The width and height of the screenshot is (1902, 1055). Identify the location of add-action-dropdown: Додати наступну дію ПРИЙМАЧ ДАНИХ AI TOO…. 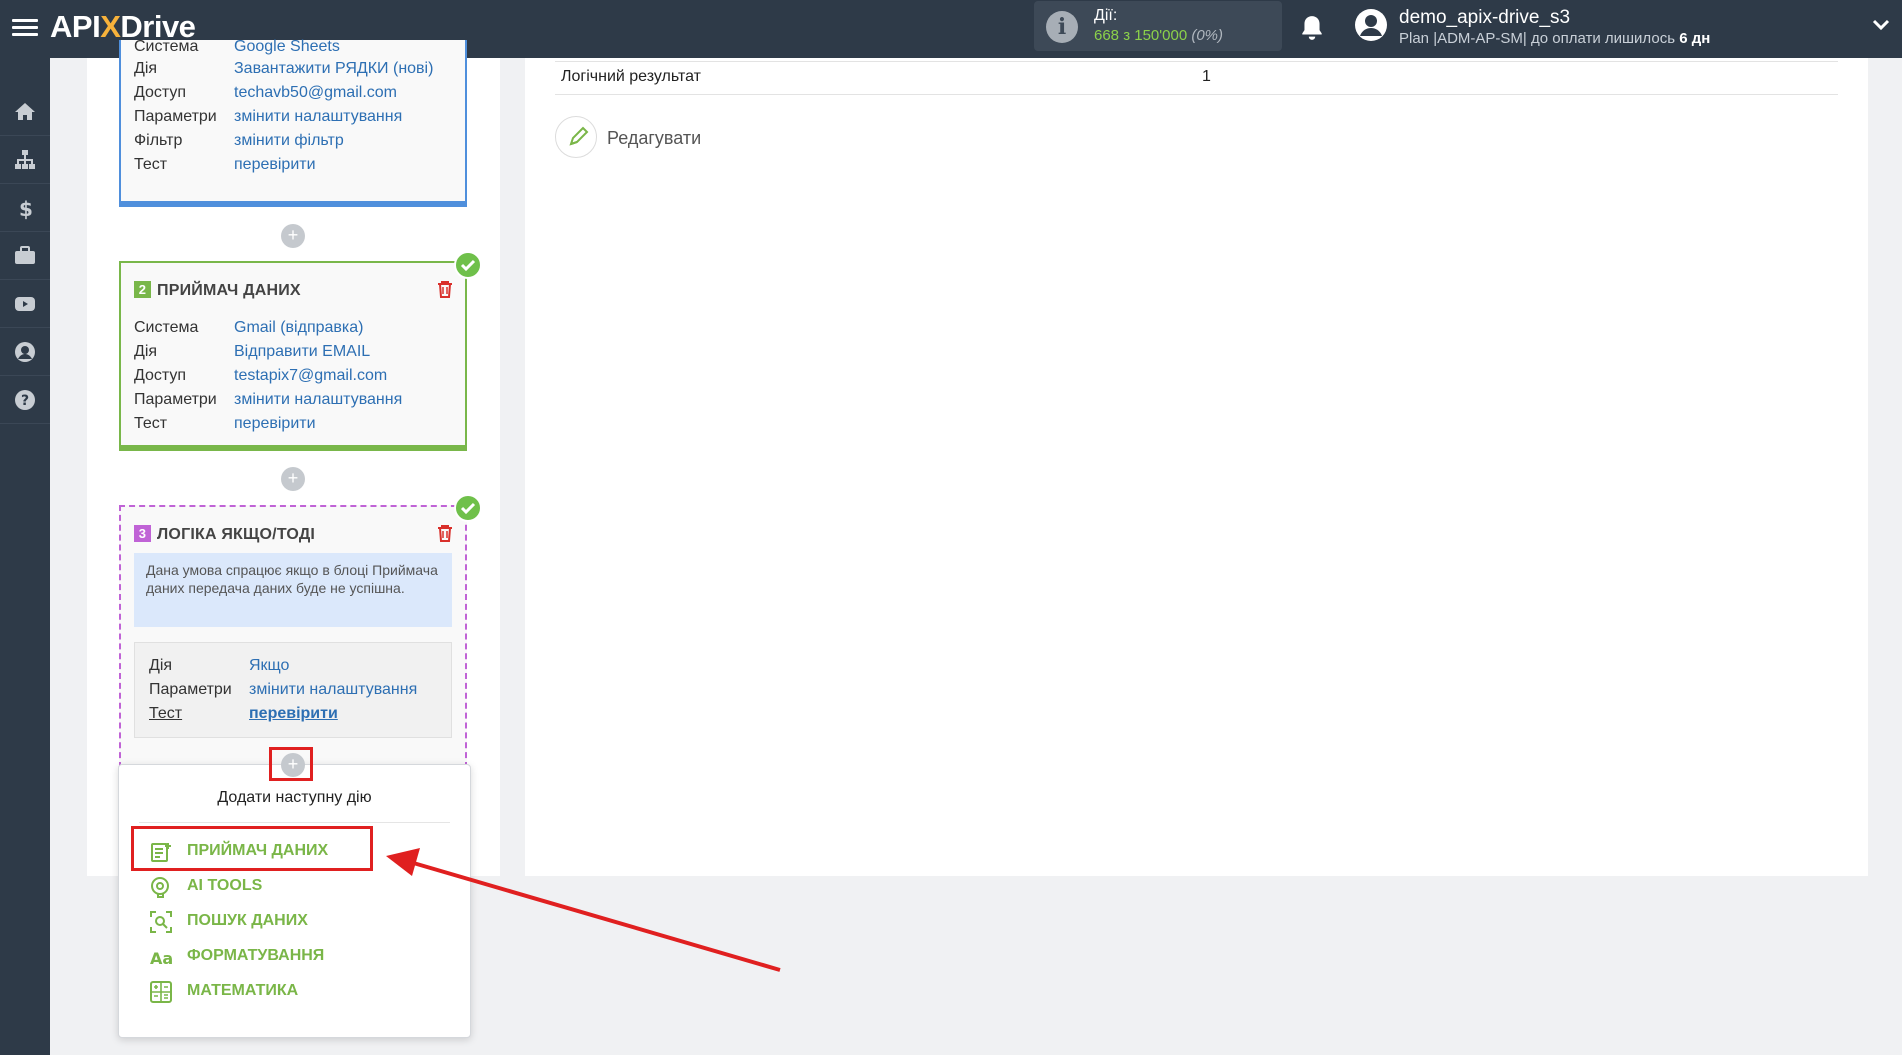
(294, 901).